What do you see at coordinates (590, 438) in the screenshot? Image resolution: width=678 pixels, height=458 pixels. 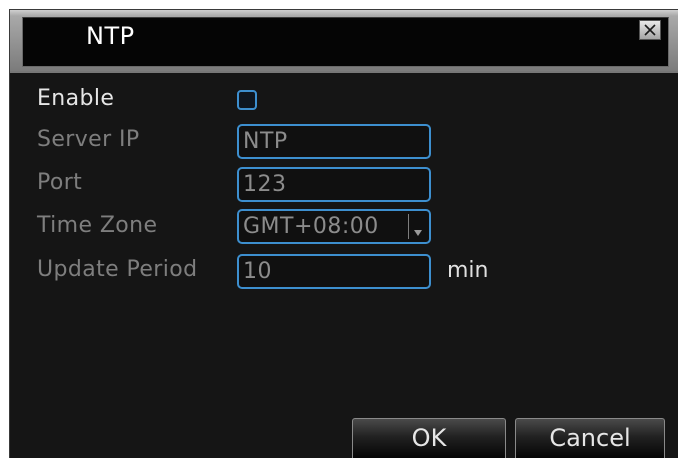 I see `cancel-button: Cancel` at bounding box center [590, 438].